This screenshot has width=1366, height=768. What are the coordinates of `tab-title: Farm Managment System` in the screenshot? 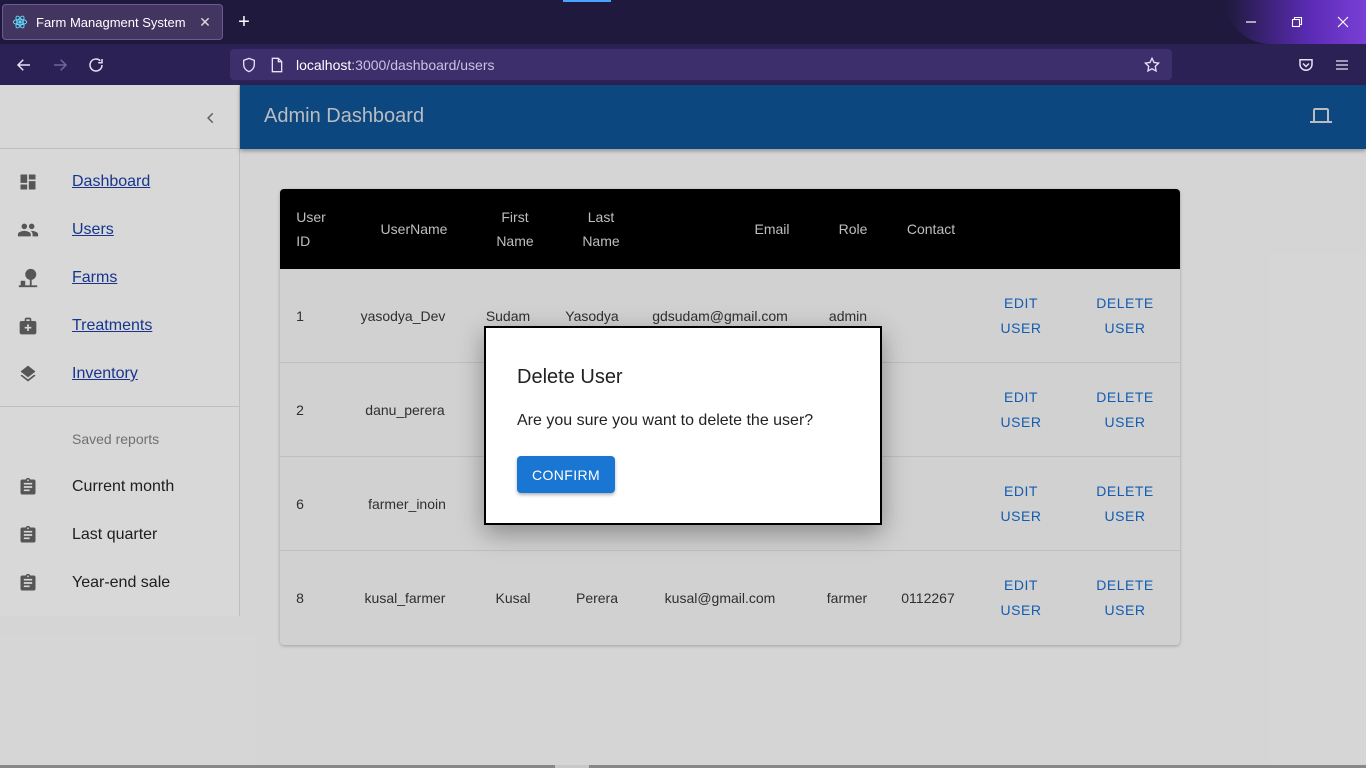 It's located at (111, 22).